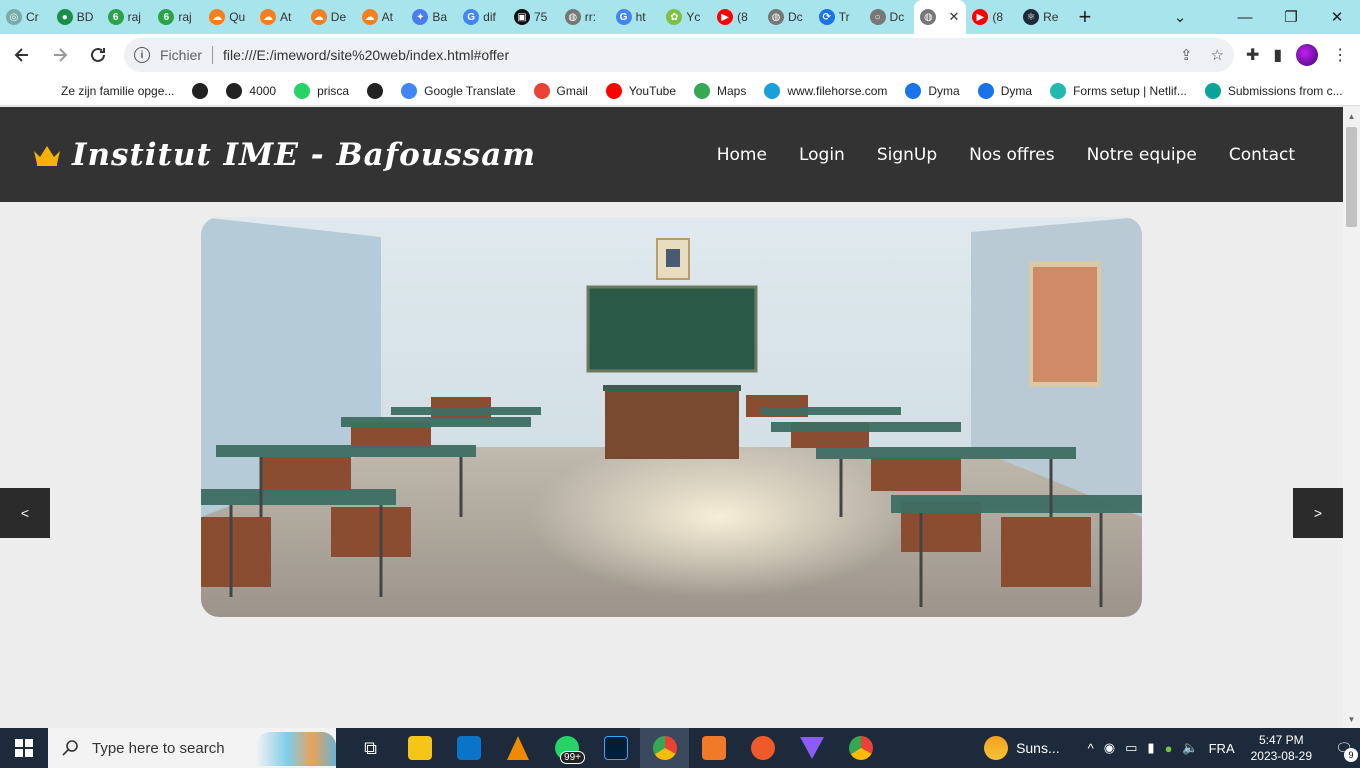  Describe the element at coordinates (953, 17) in the screenshot. I see `tab-close-icon: ✕` at that location.